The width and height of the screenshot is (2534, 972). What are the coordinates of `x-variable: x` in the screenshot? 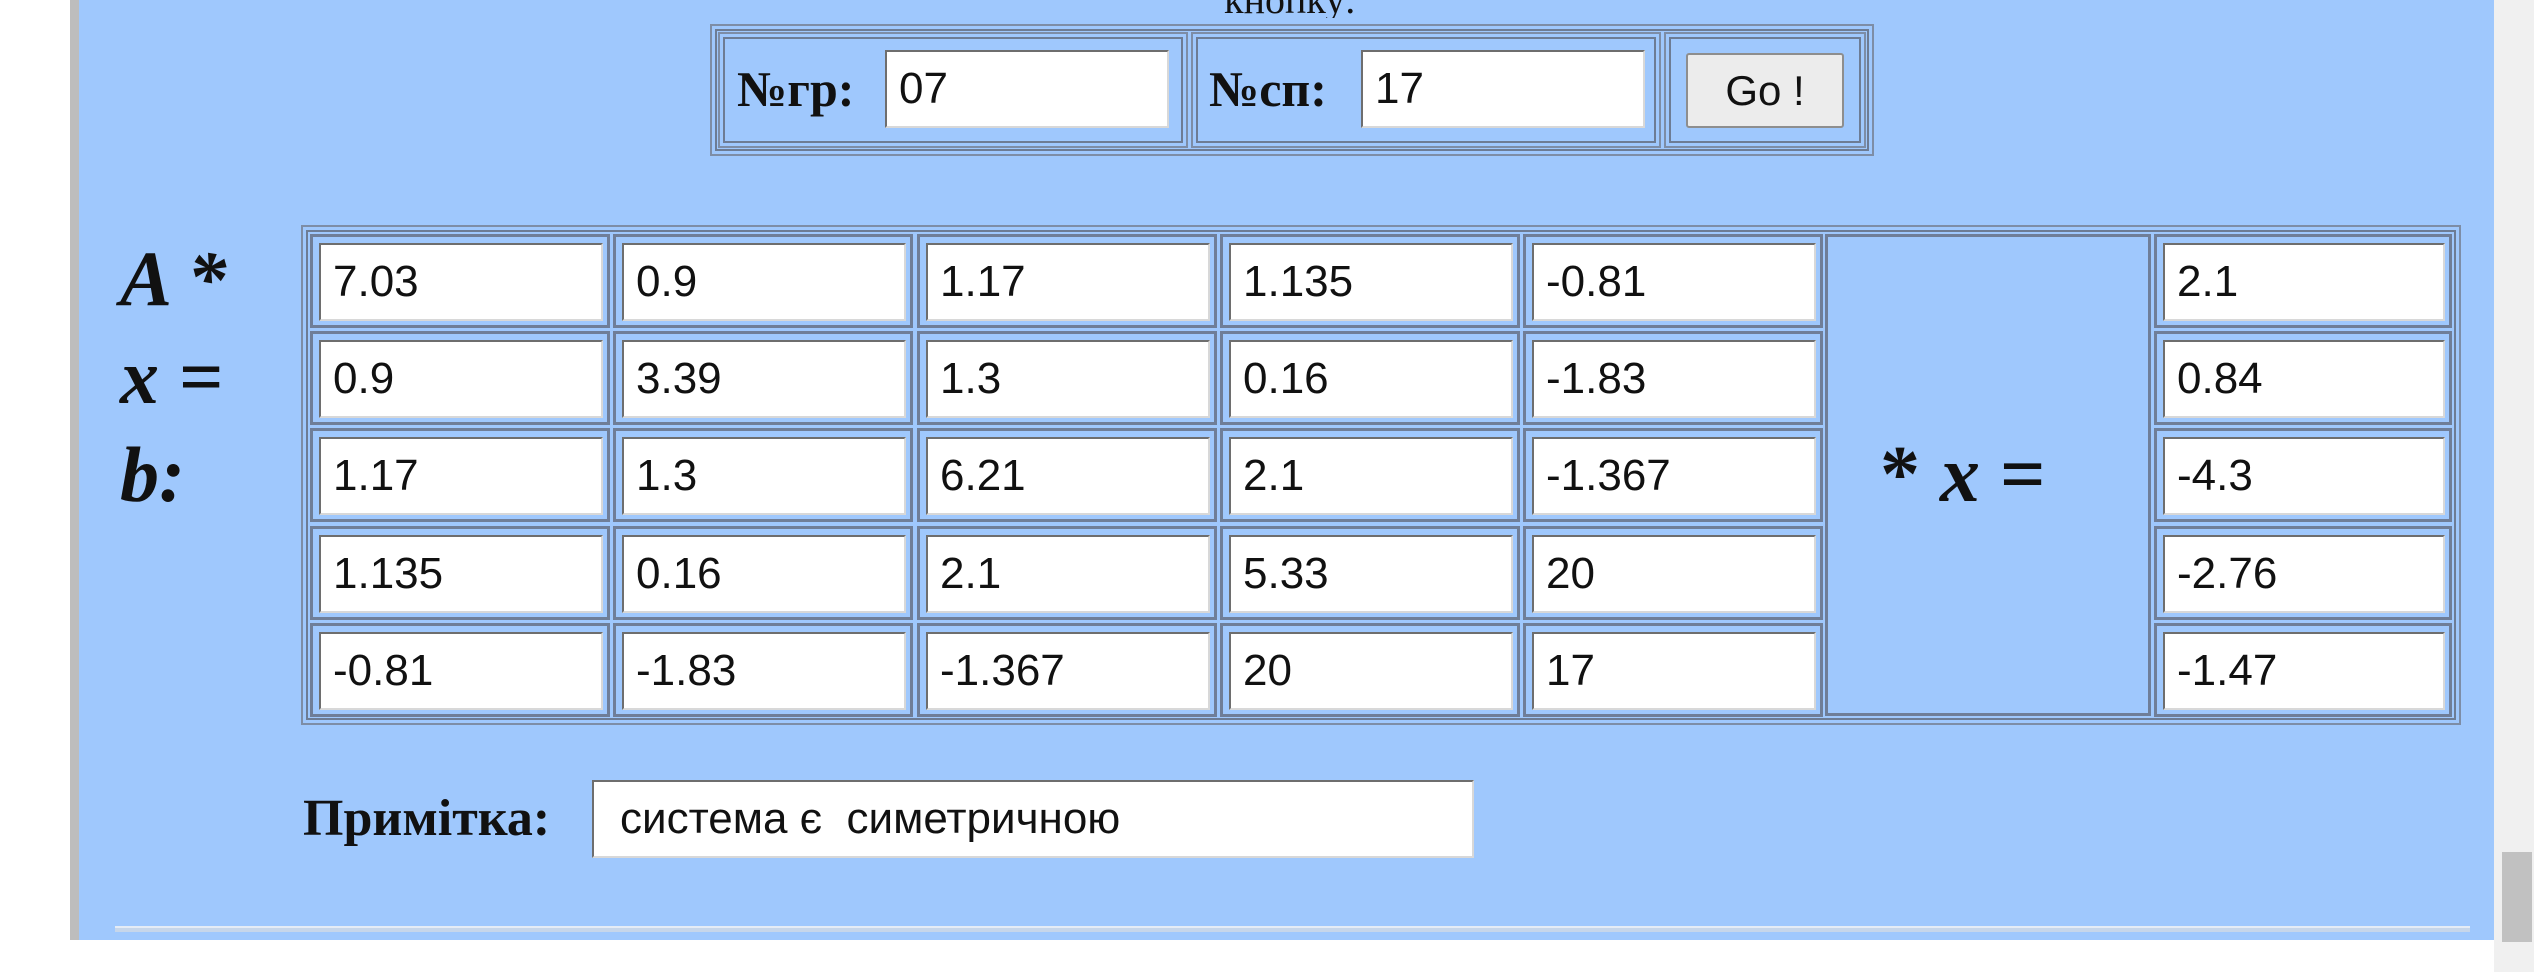 It's located at (1960, 475).